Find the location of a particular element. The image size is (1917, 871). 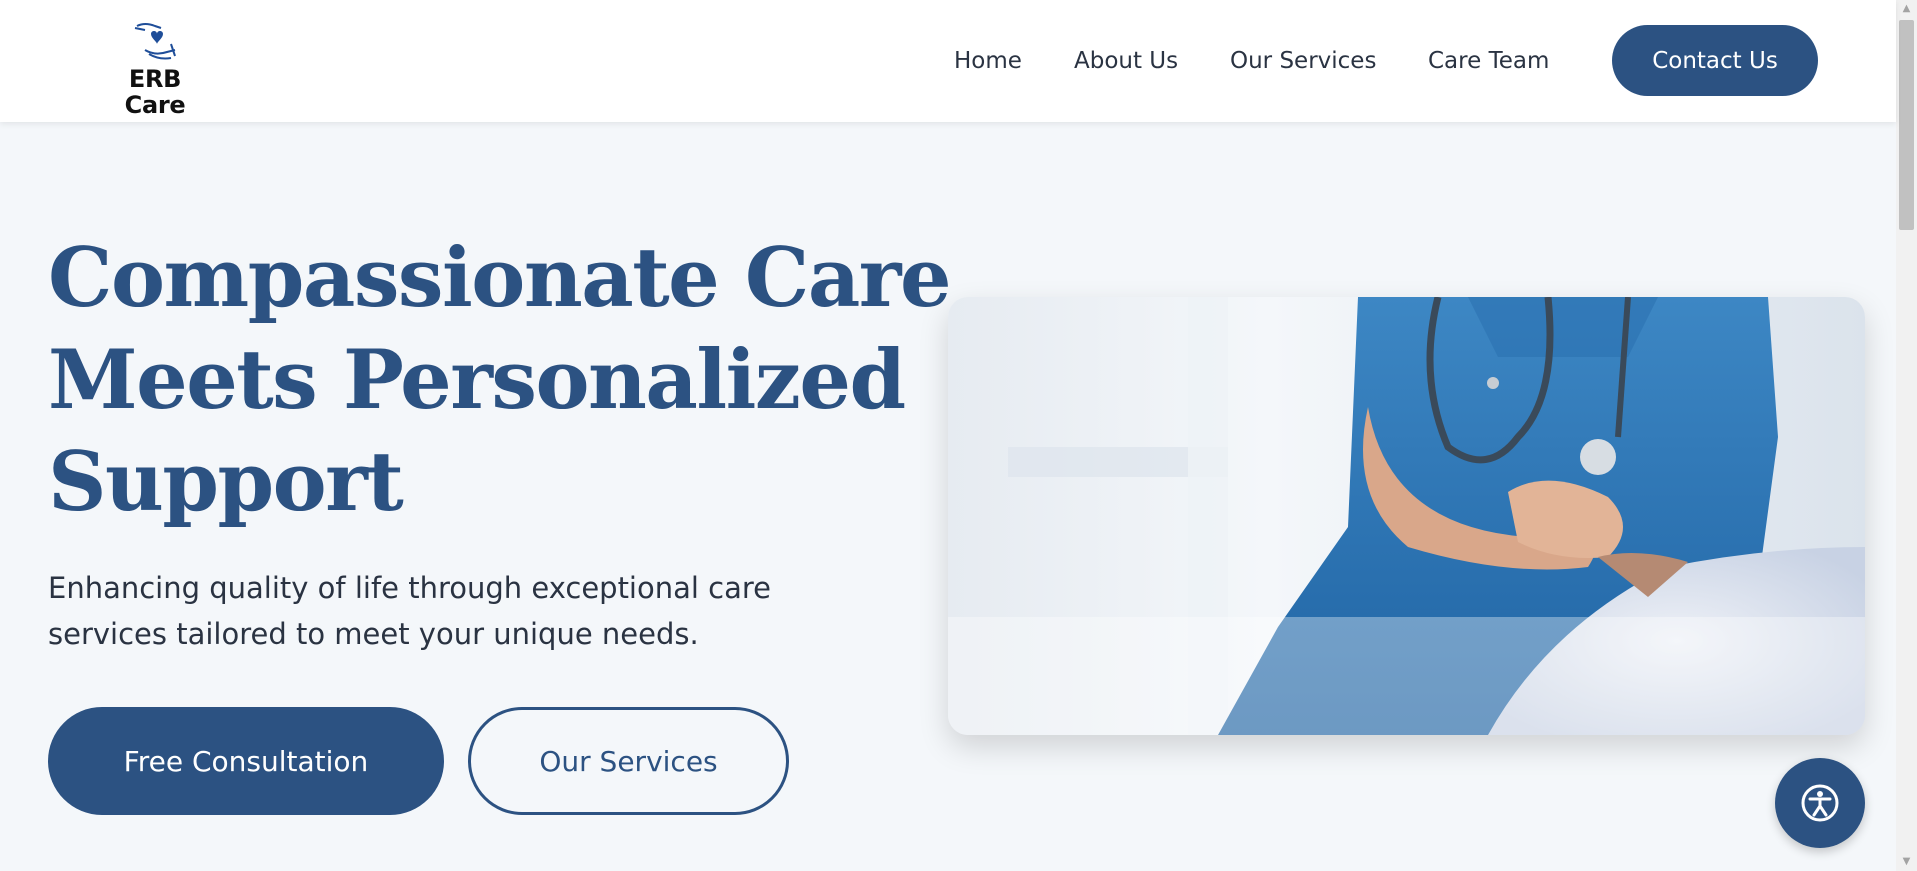

accessibility-button is located at coordinates (1820, 803).